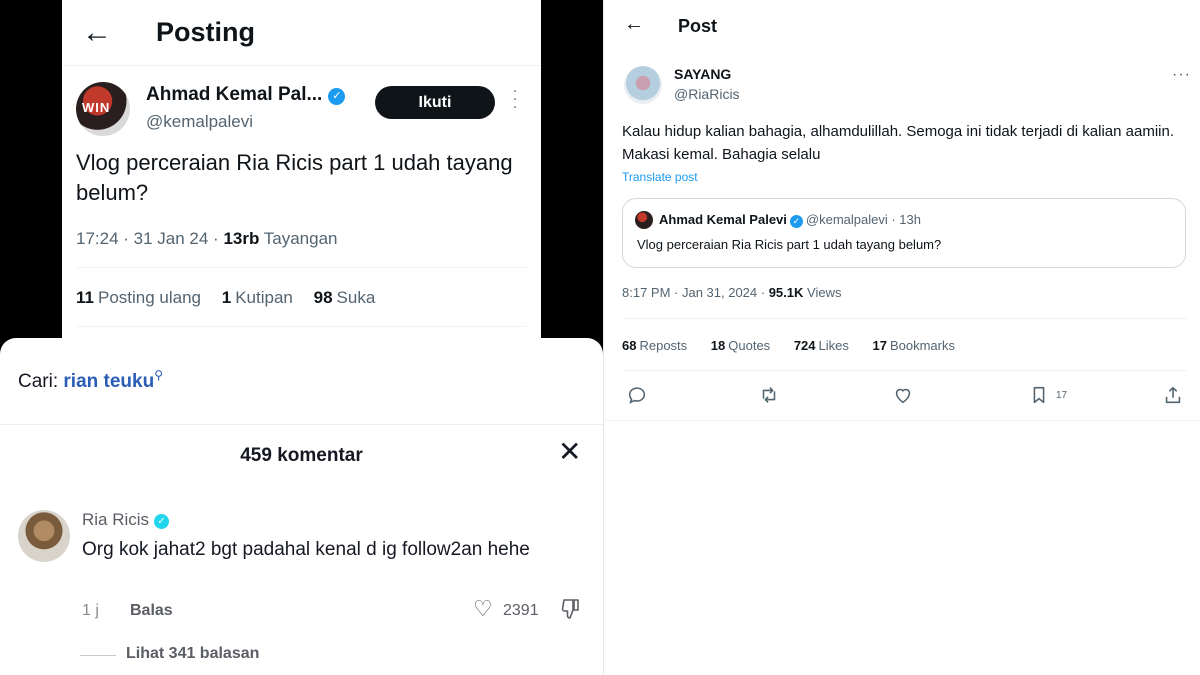 Image resolution: width=1200 pixels, height=675 pixels. What do you see at coordinates (1040, 396) in the screenshot?
I see `bookmark-icon` at bounding box center [1040, 396].